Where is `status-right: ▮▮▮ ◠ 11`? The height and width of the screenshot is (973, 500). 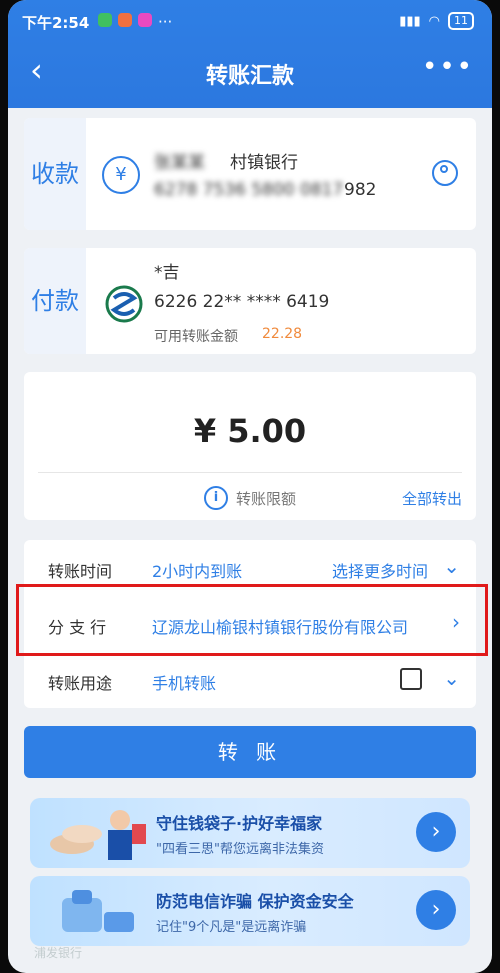 status-right: ▮▮▮ ◠ 11 is located at coordinates (436, 21).